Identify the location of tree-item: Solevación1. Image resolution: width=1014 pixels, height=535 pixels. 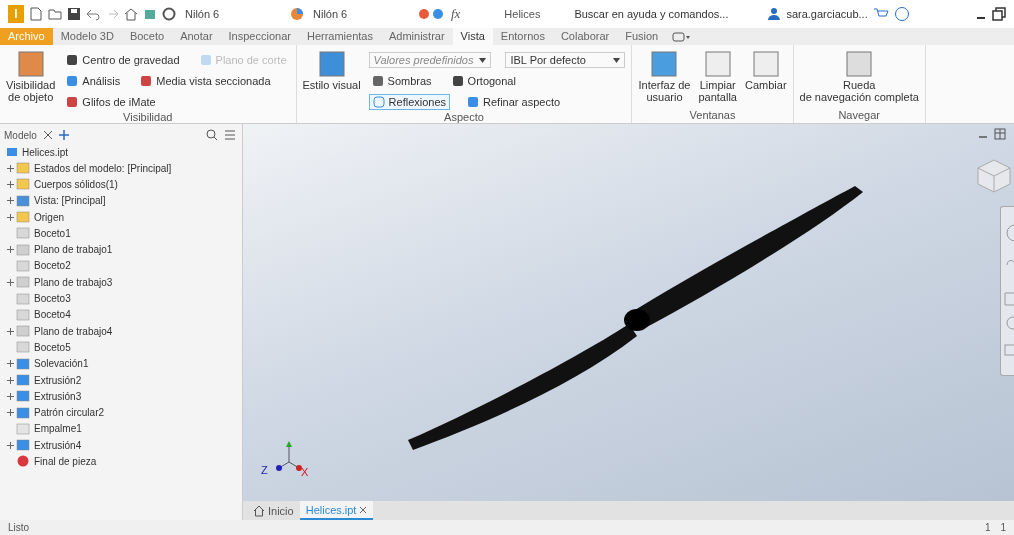
(52, 363).